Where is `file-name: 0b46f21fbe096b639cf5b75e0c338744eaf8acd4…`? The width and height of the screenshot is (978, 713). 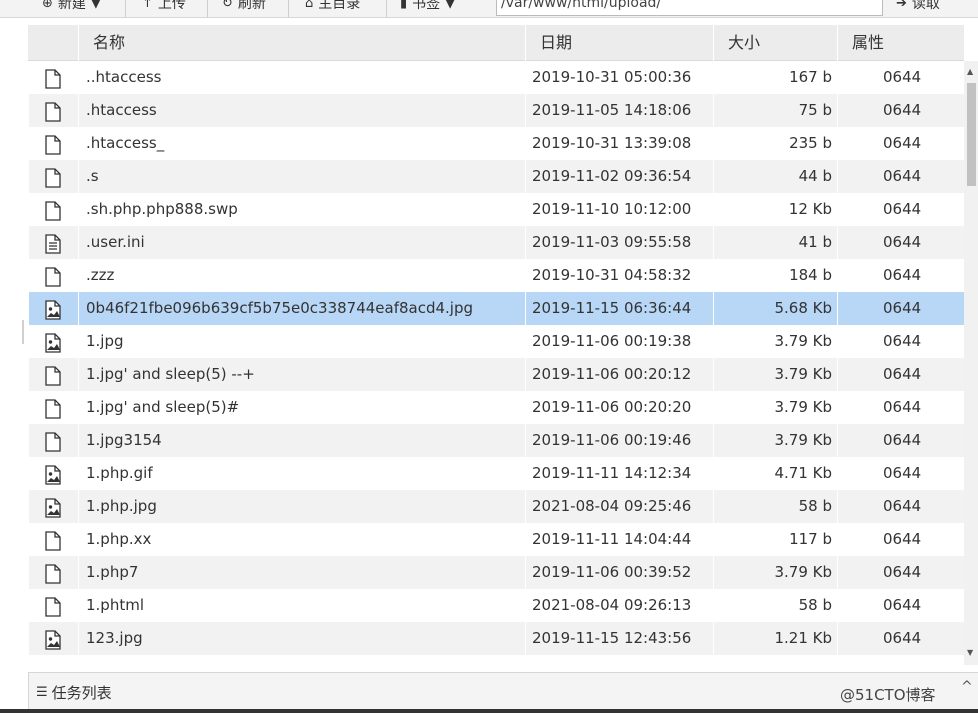
file-name: 0b46f21fbe096b639cf5b75e0c338744eaf8acd4… is located at coordinates (301, 308).